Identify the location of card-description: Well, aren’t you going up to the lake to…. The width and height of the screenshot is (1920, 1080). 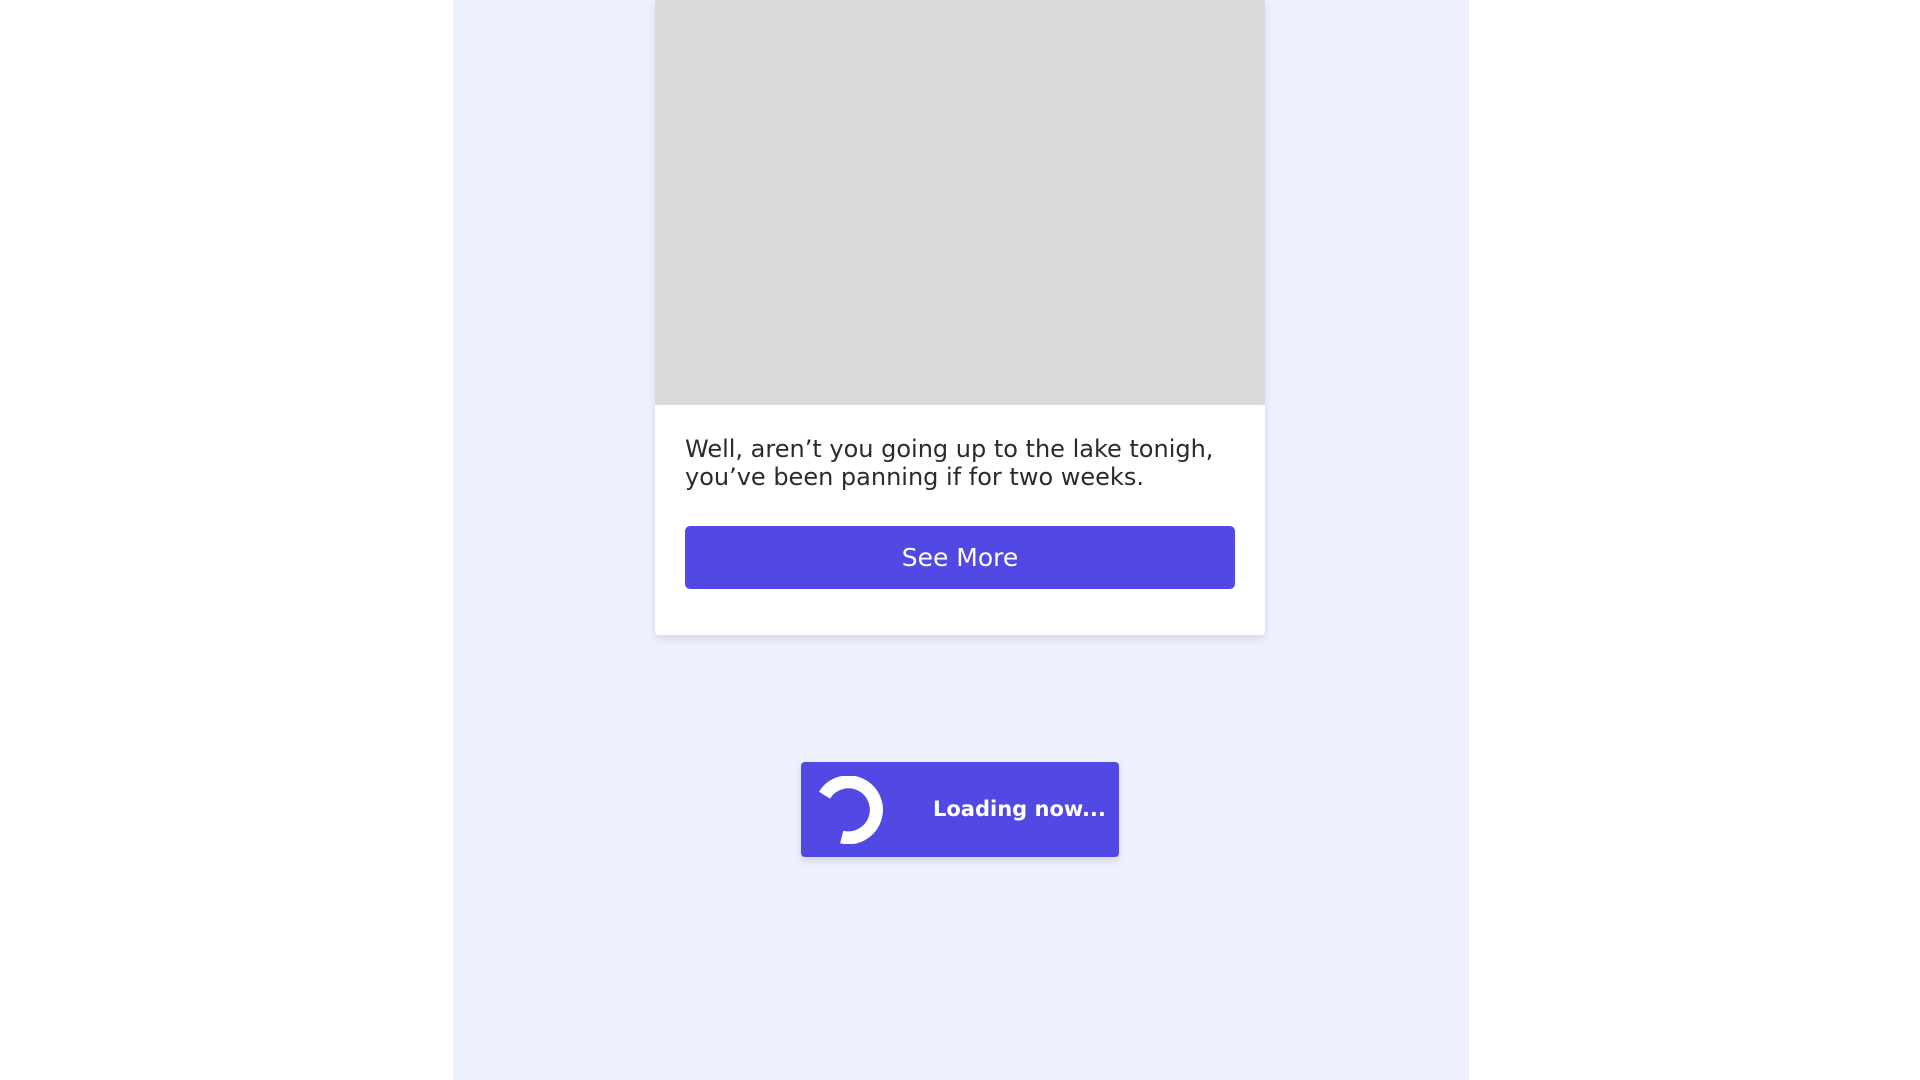
(949, 463).